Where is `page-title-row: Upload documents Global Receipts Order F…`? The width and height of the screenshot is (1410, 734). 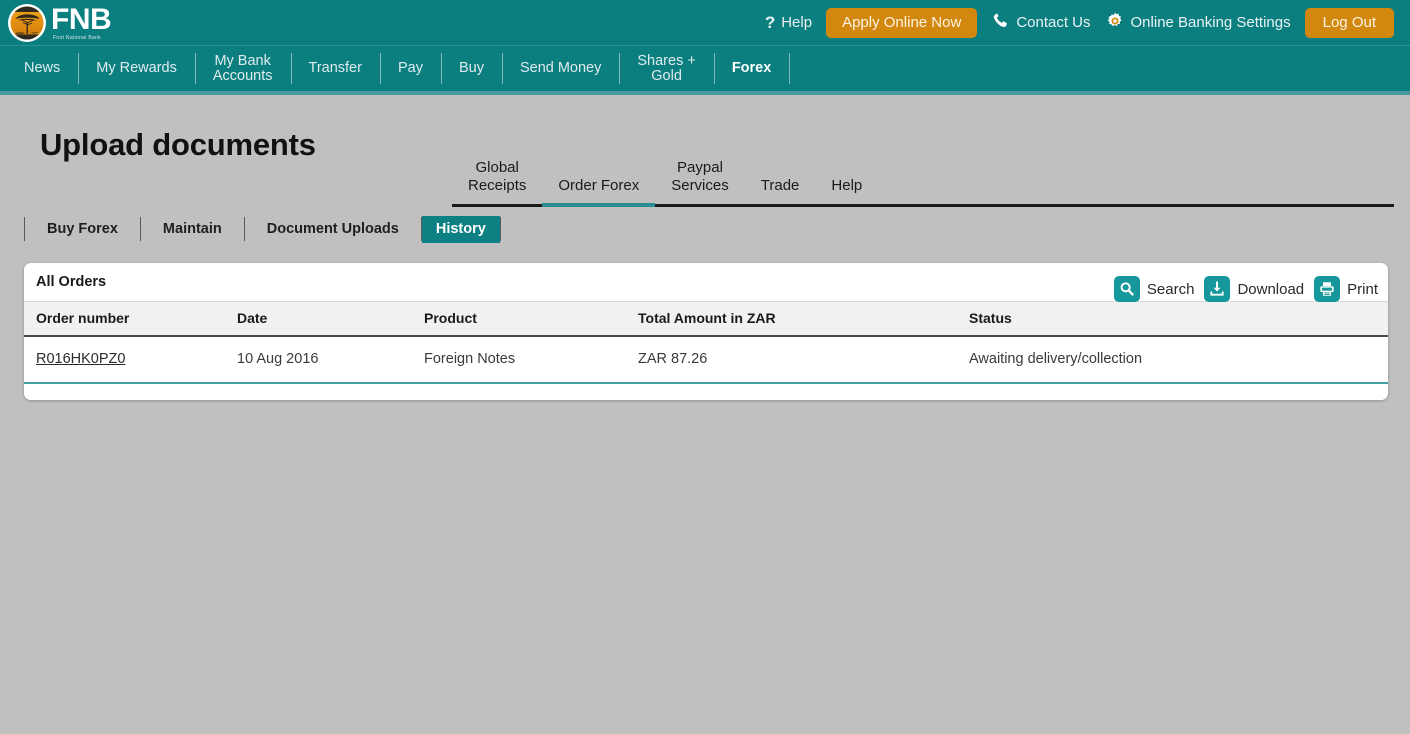 page-title-row: Upload documents Global Receipts Order F… is located at coordinates (705, 151).